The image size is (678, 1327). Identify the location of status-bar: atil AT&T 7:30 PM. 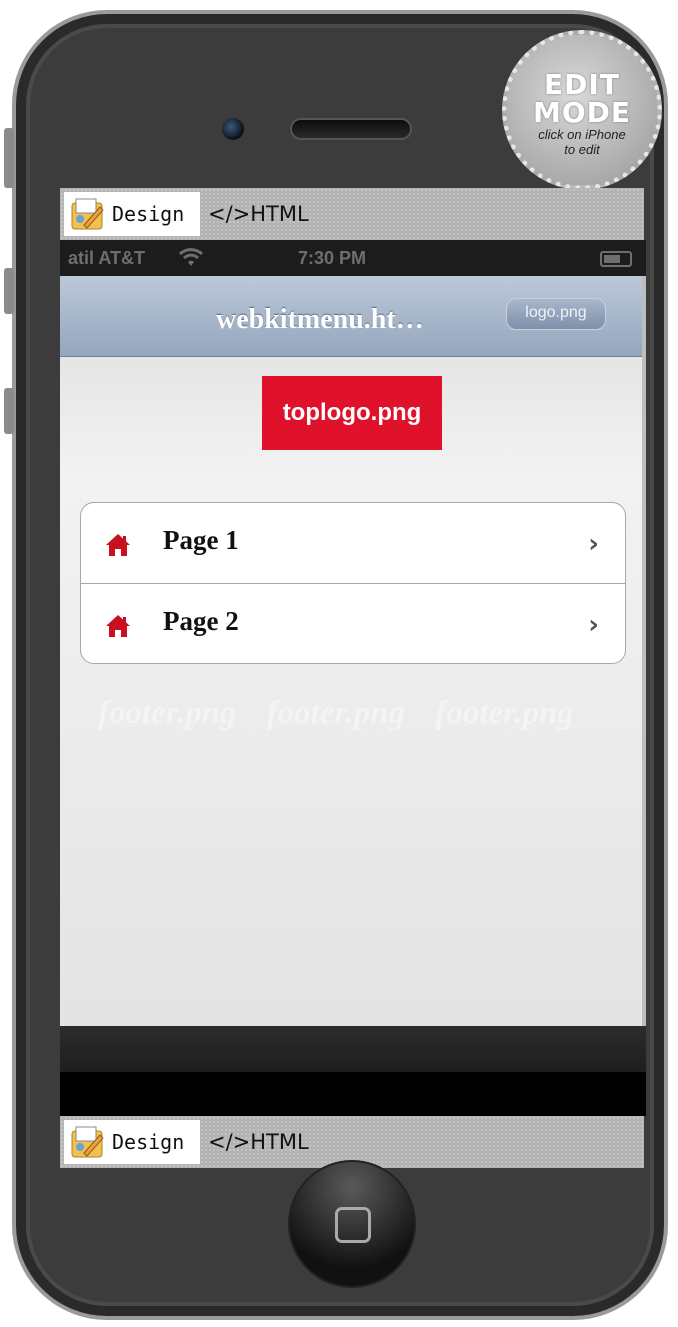
(353, 258).